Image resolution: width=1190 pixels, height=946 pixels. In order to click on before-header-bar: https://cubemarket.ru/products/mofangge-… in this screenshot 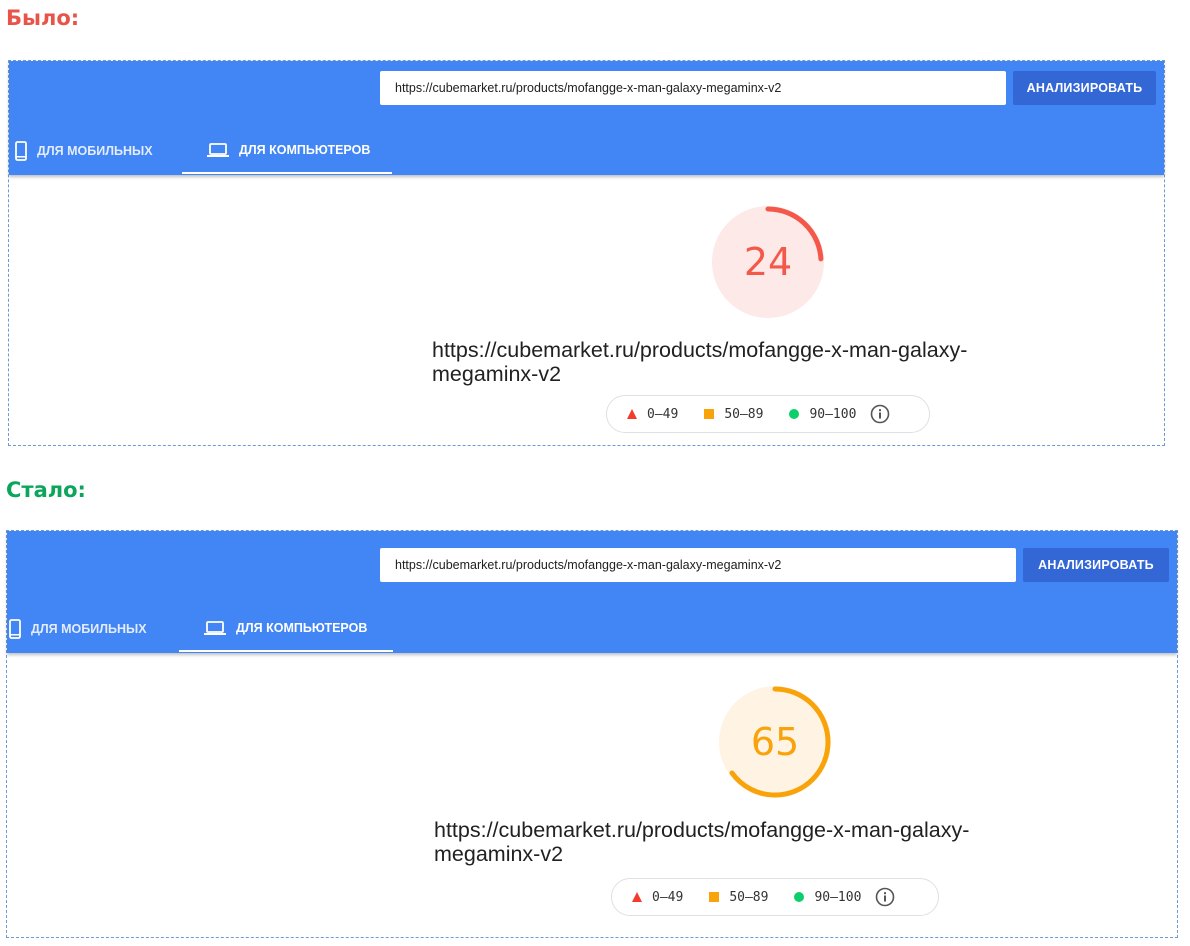, I will do `click(586, 118)`.